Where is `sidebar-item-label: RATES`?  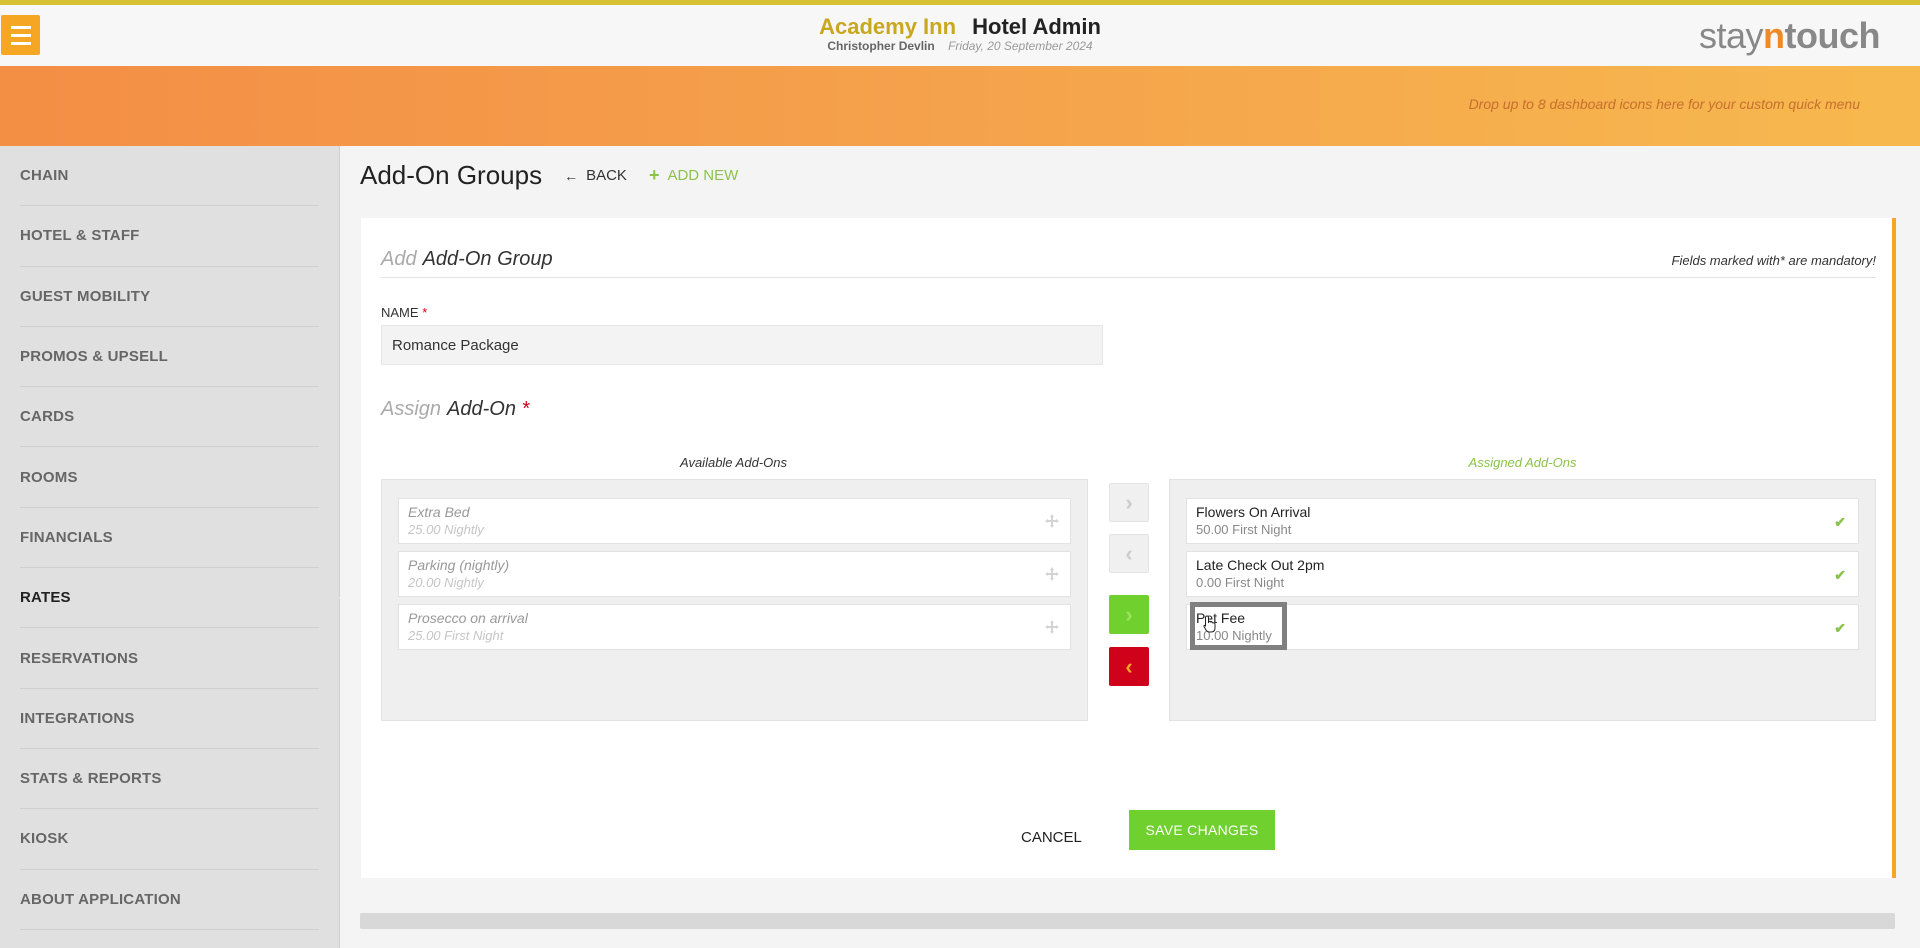 sidebar-item-label: RATES is located at coordinates (45, 598).